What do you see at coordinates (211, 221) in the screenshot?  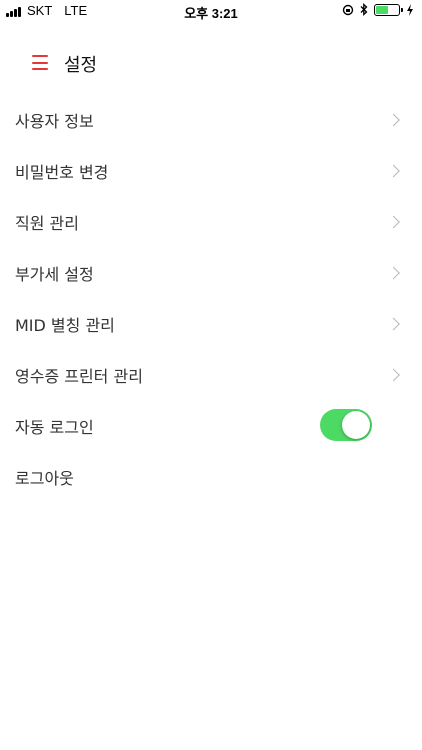 I see `settings-item-staff-management: 직원 관리` at bounding box center [211, 221].